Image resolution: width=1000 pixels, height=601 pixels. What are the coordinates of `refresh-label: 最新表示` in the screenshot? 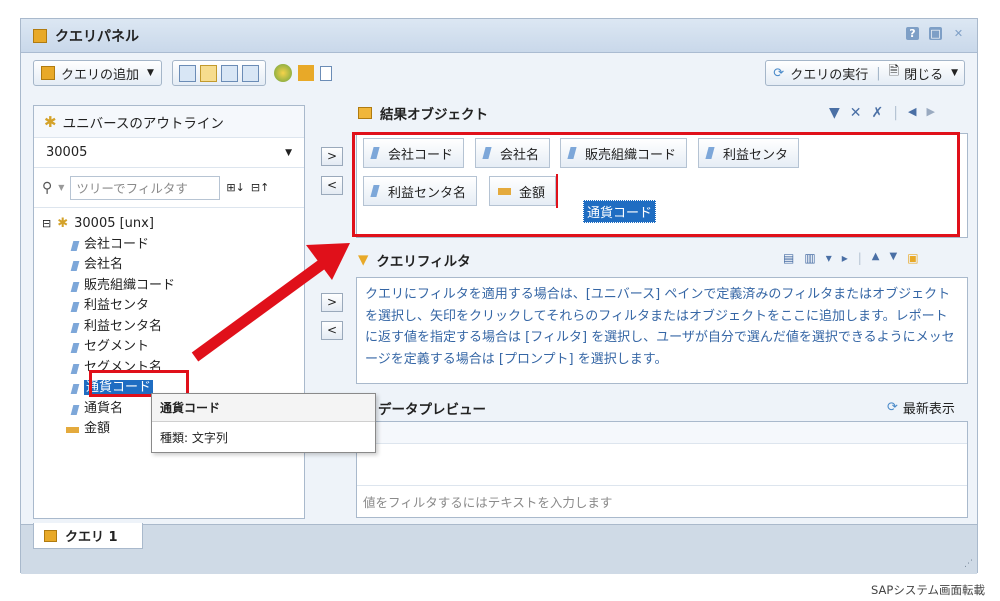 It's located at (928, 409).